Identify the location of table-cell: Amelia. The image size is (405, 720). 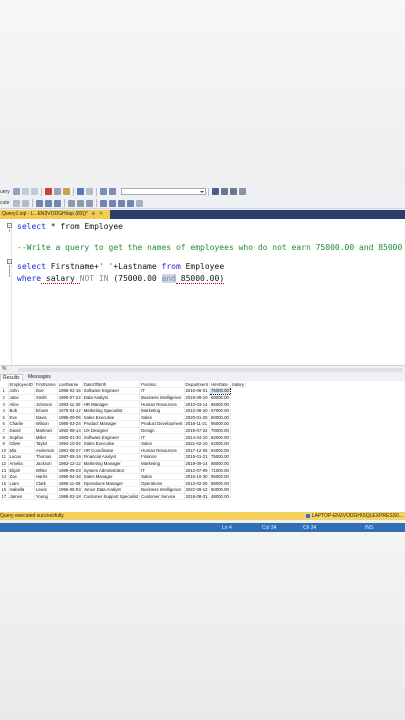
(21, 464).